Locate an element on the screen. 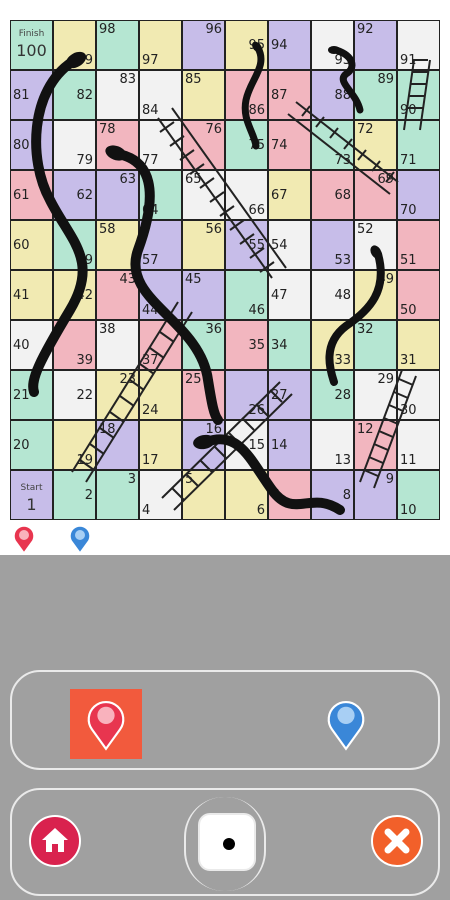 This screenshot has width=450, height=900. board-cell-33: 33 is located at coordinates (332, 345).